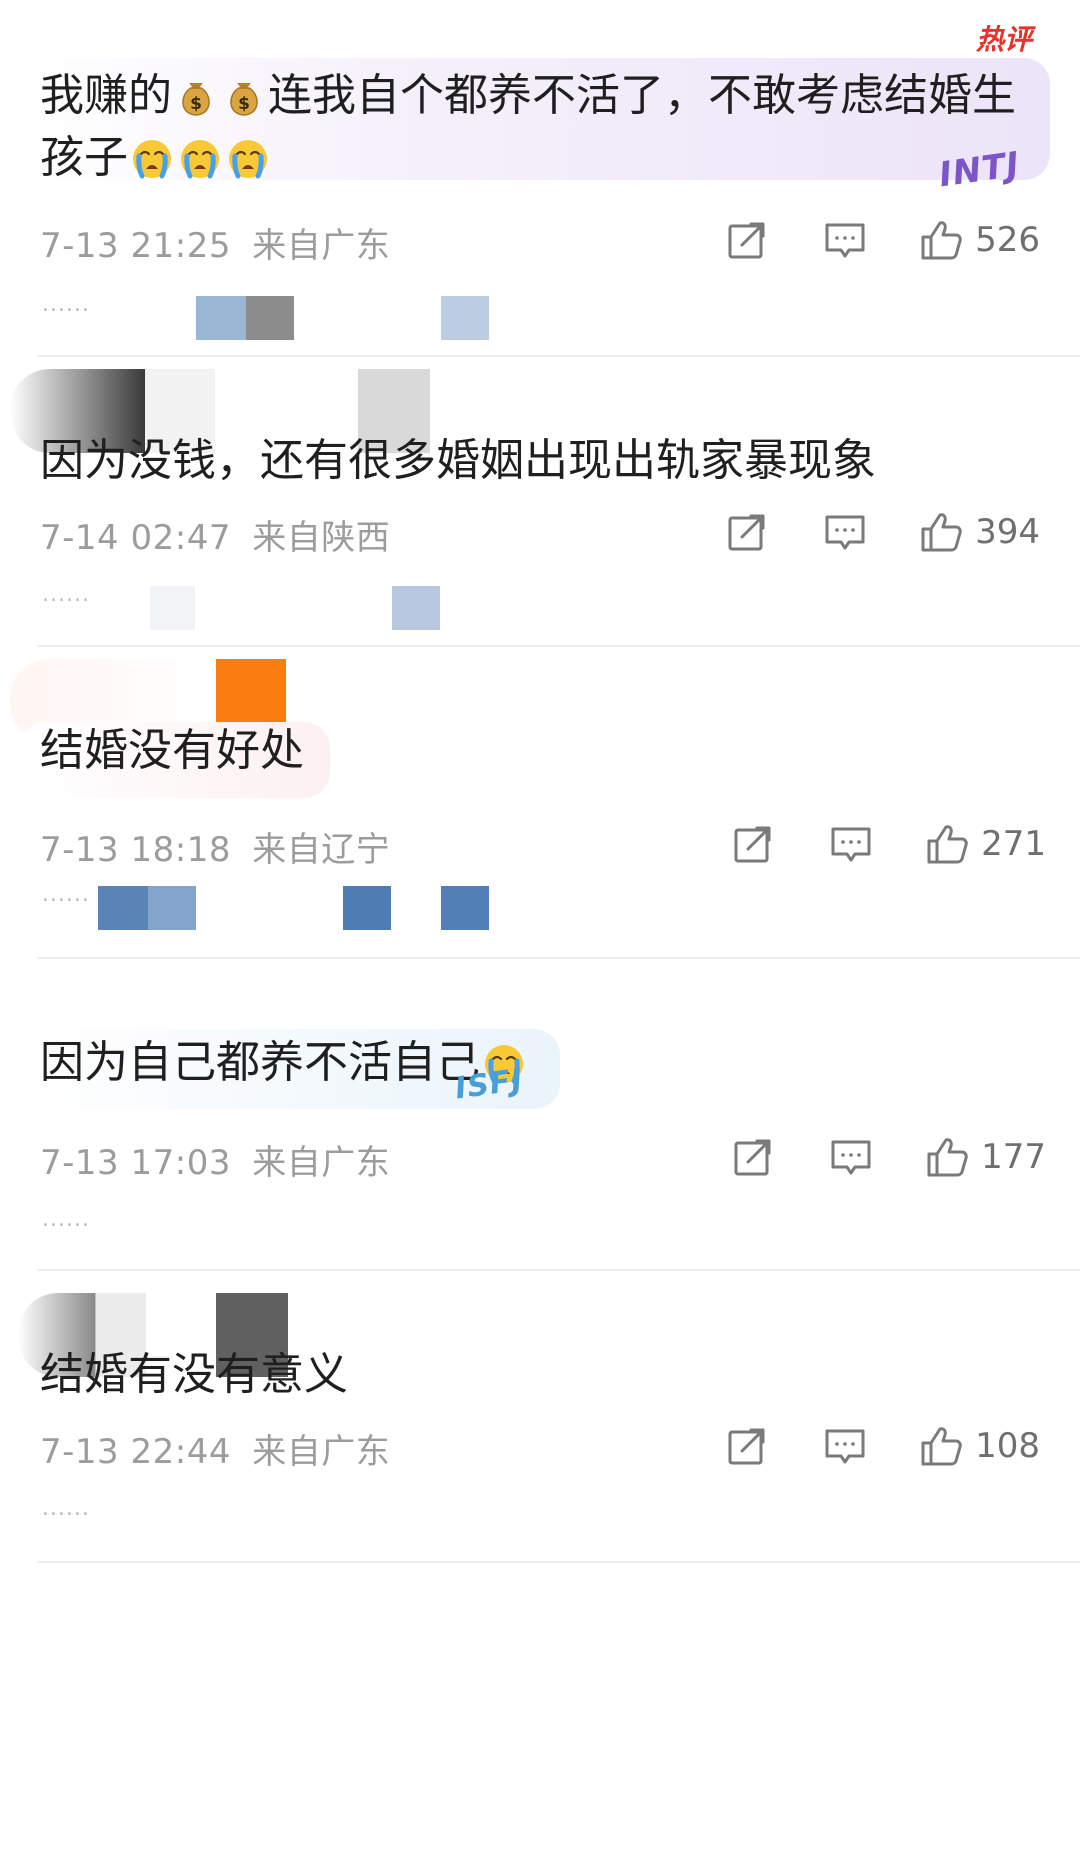 The height and width of the screenshot is (1865, 1080). Describe the element at coordinates (528, 126) in the screenshot. I see `comment-text: 我赚的 连我自个都养不活了，不敢考虑结婚生 孩子` at that location.